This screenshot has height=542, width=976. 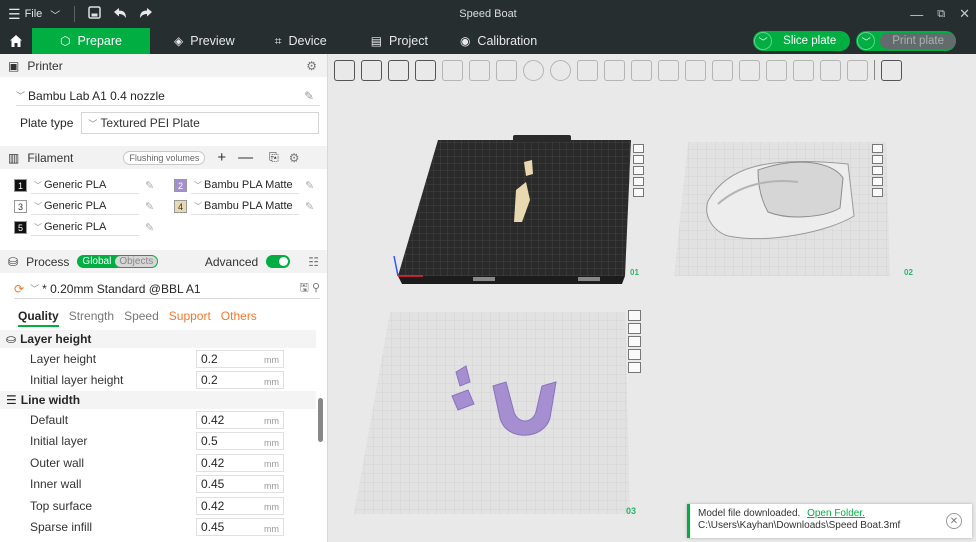 What do you see at coordinates (20, 206) in the screenshot?
I see `filament-color-swatch: 3` at bounding box center [20, 206].